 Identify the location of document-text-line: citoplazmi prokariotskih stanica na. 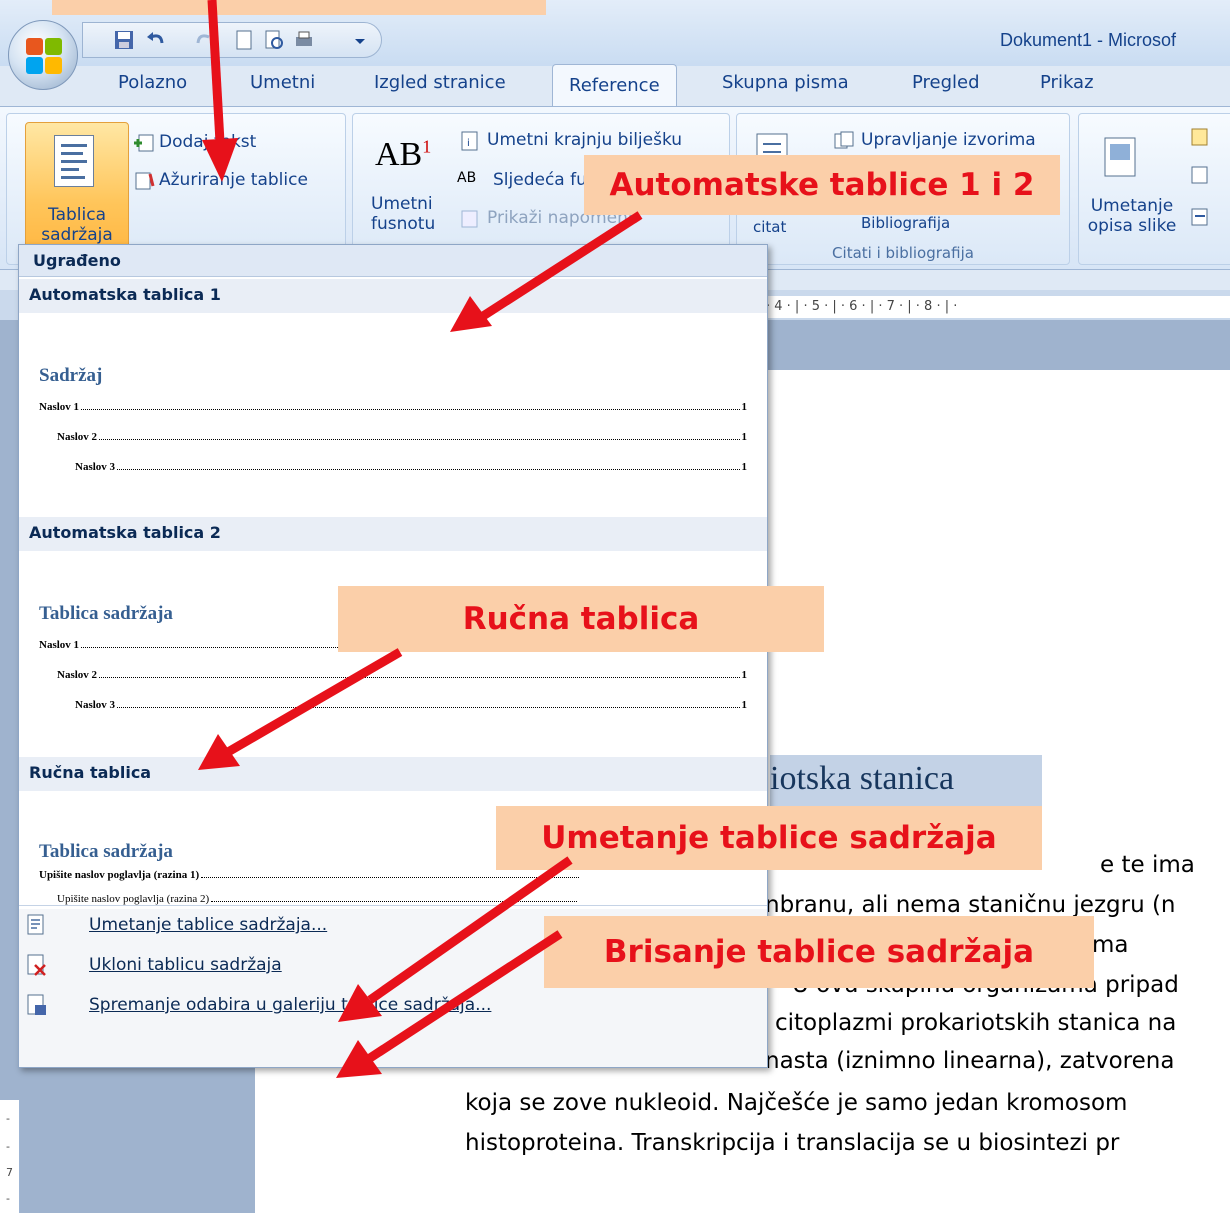
(976, 1023).